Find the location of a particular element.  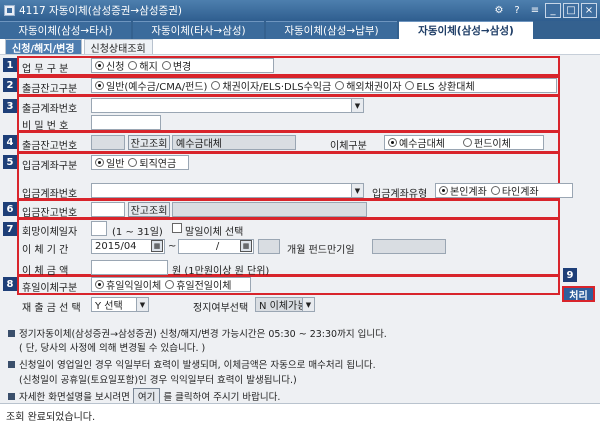

transfer-type-radio-group: 예수금대체 펀드이체 is located at coordinates (464, 142).